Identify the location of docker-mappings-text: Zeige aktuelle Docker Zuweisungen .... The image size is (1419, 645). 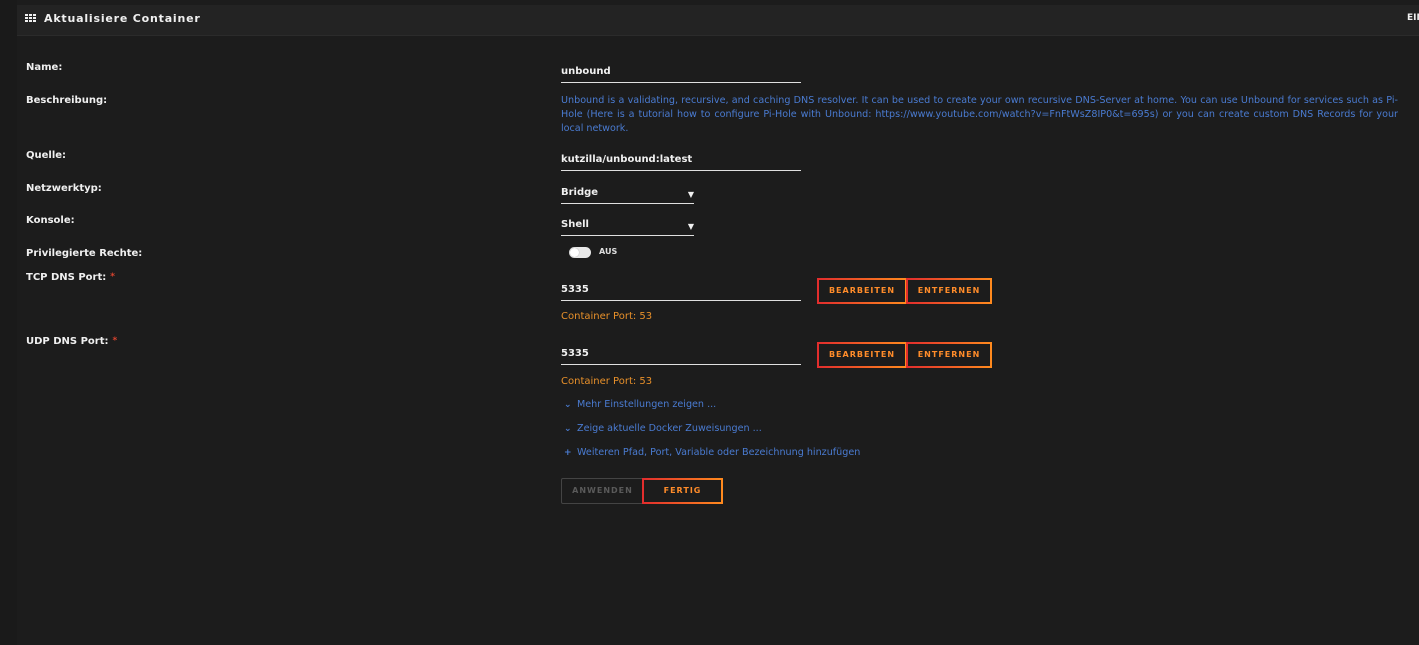
(669, 428).